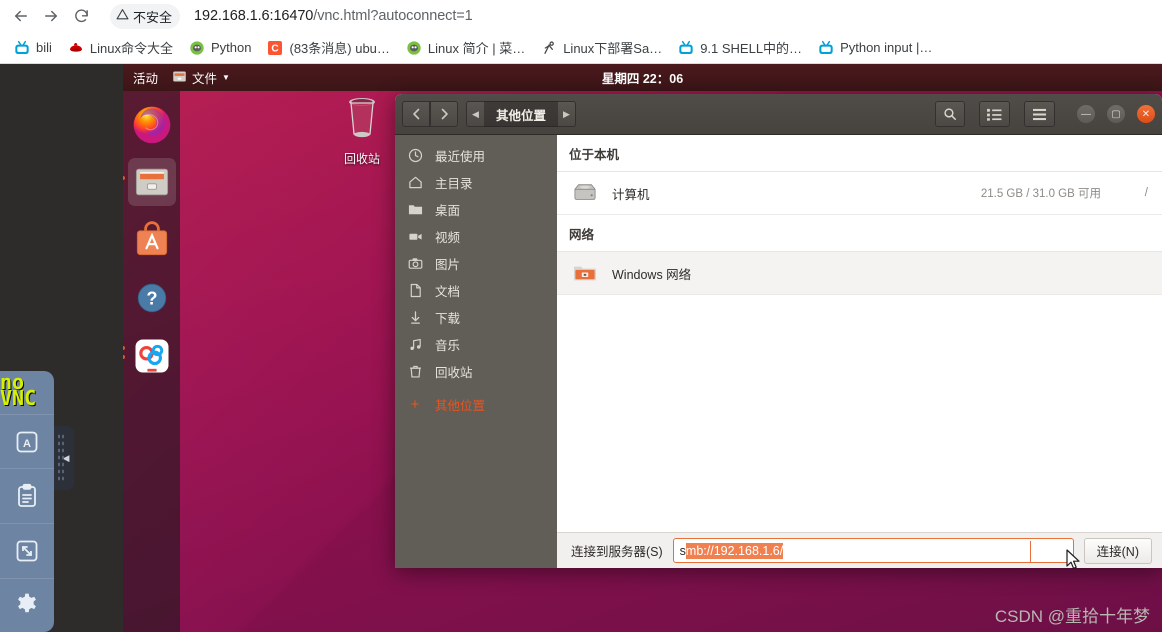 The height and width of the screenshot is (632, 1162). Describe the element at coordinates (460, 157) in the screenshot. I see `sidebar-item-label: 最近使用` at that location.